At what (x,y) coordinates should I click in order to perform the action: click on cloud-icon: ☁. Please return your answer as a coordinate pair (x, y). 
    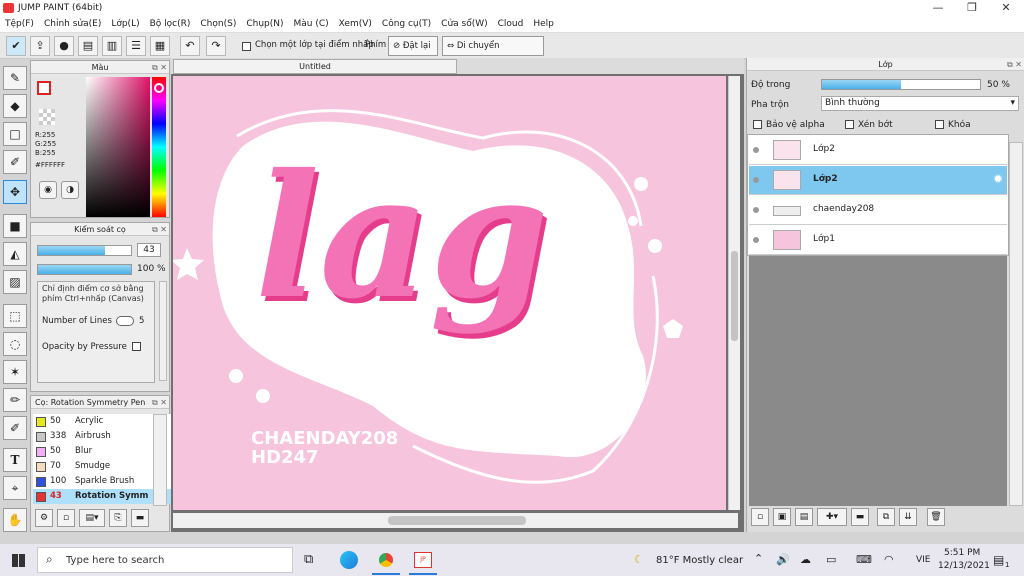
    Looking at the image, I should click on (805, 559).